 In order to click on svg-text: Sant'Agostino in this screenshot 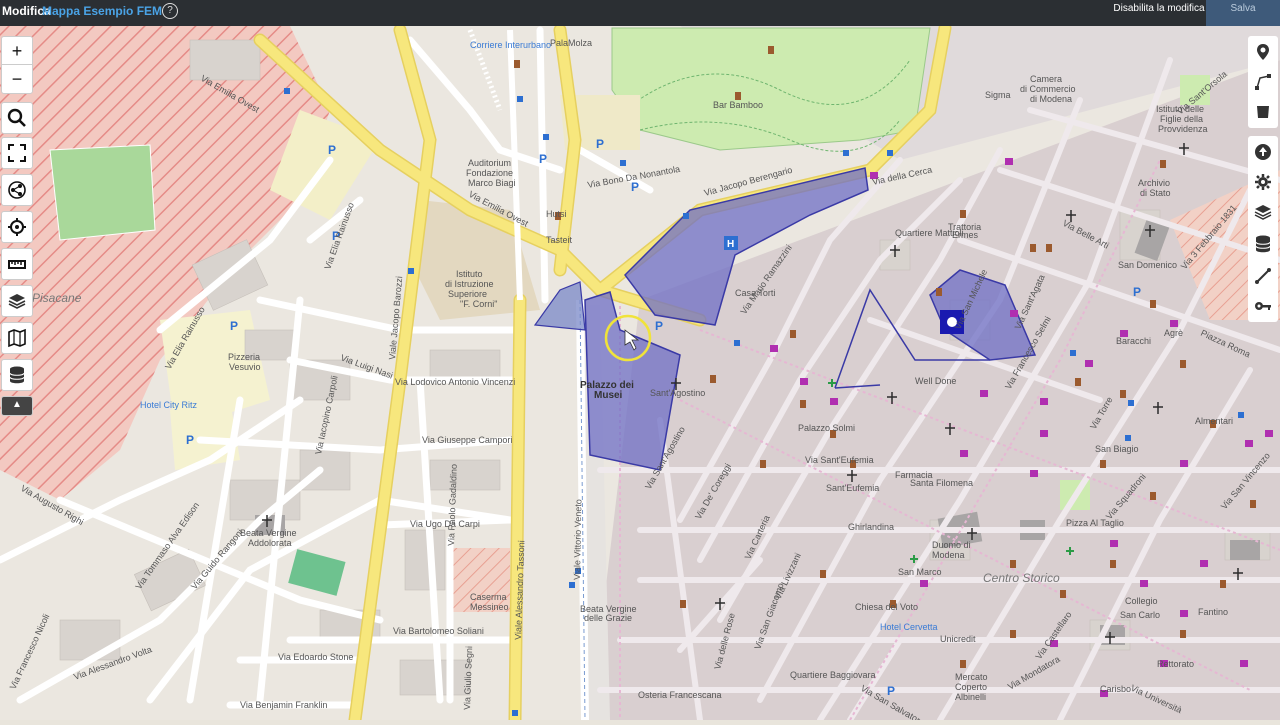, I will do `click(677, 393)`.